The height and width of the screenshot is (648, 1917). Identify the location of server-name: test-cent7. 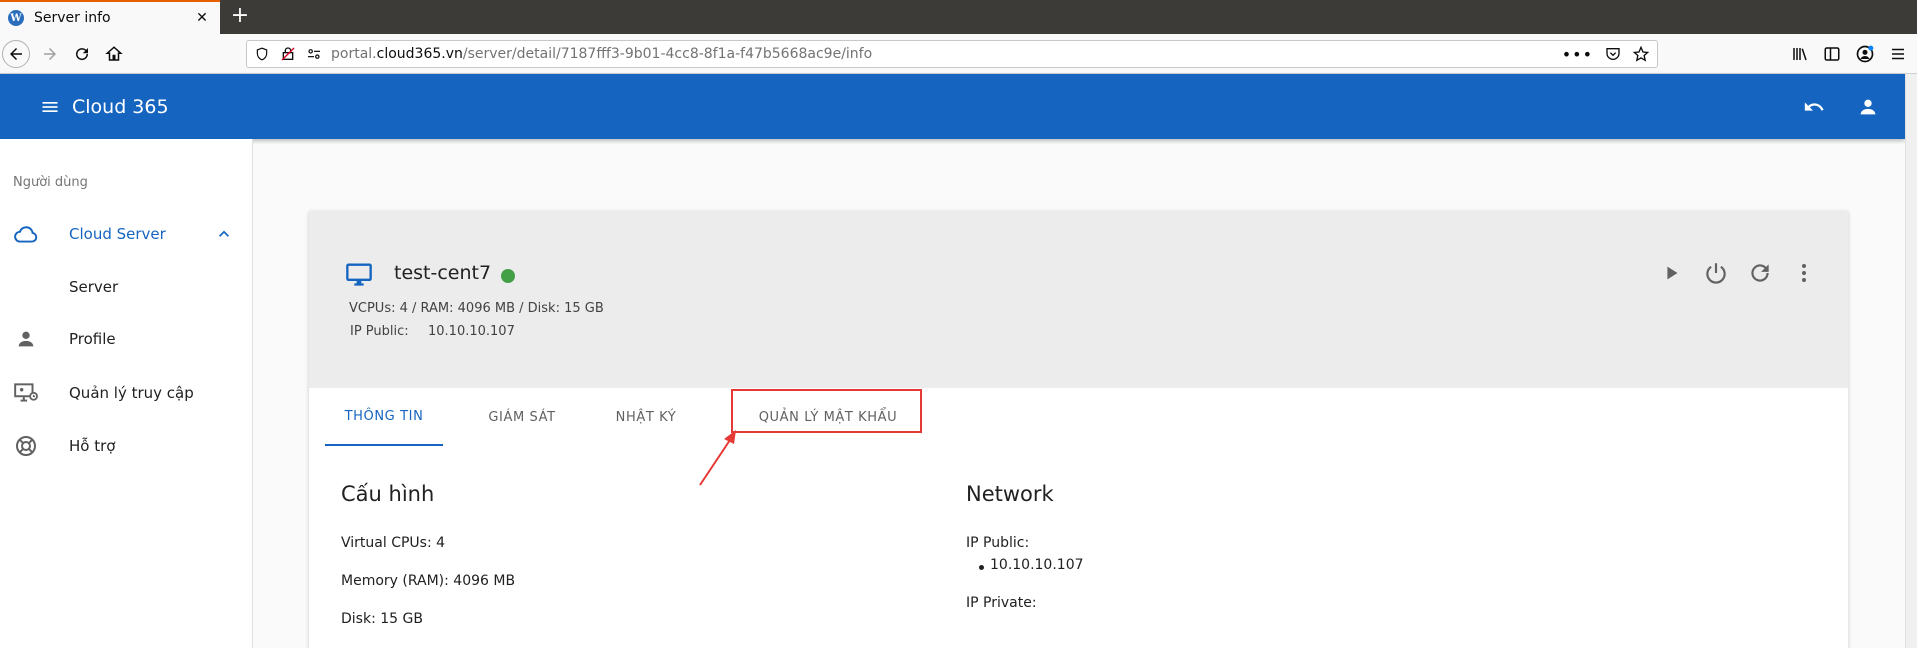
(443, 273).